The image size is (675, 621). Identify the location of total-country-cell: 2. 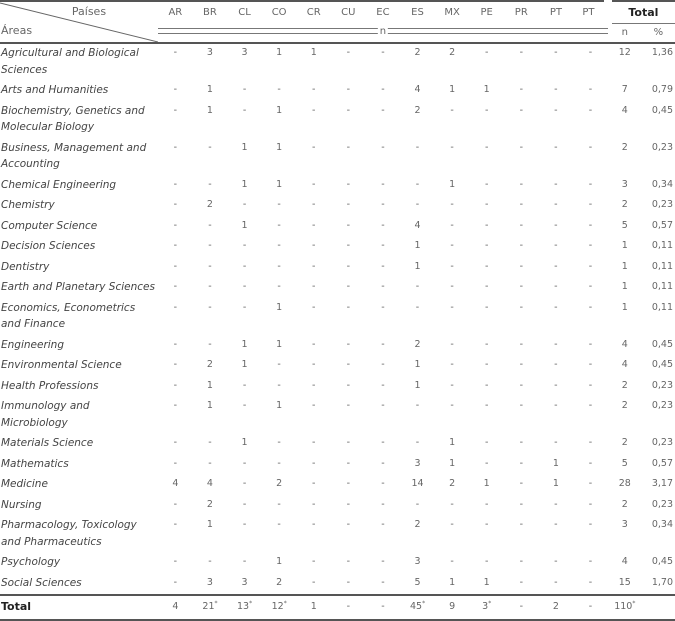
(556, 607).